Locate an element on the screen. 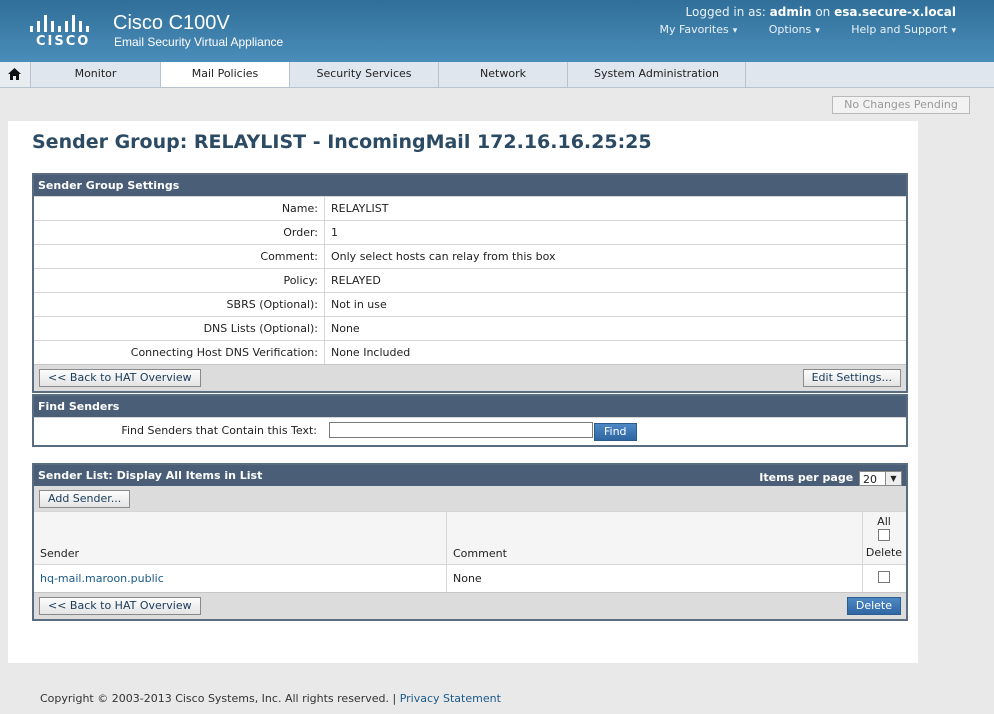 Image resolution: width=994 pixels, height=714 pixels. tab-network: Network is located at coordinates (503, 74).